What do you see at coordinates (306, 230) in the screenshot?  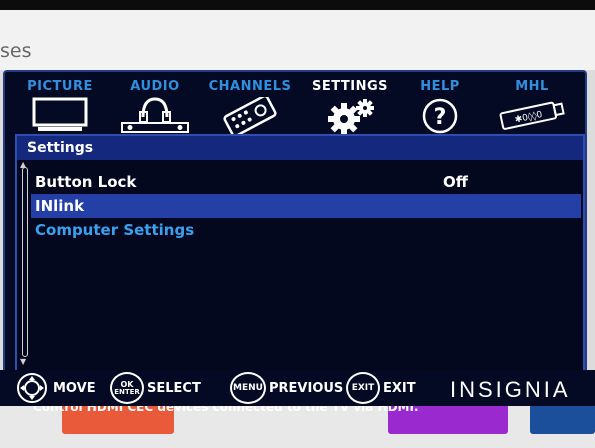 I see `menu-item-computer-settings: Computer Settings` at bounding box center [306, 230].